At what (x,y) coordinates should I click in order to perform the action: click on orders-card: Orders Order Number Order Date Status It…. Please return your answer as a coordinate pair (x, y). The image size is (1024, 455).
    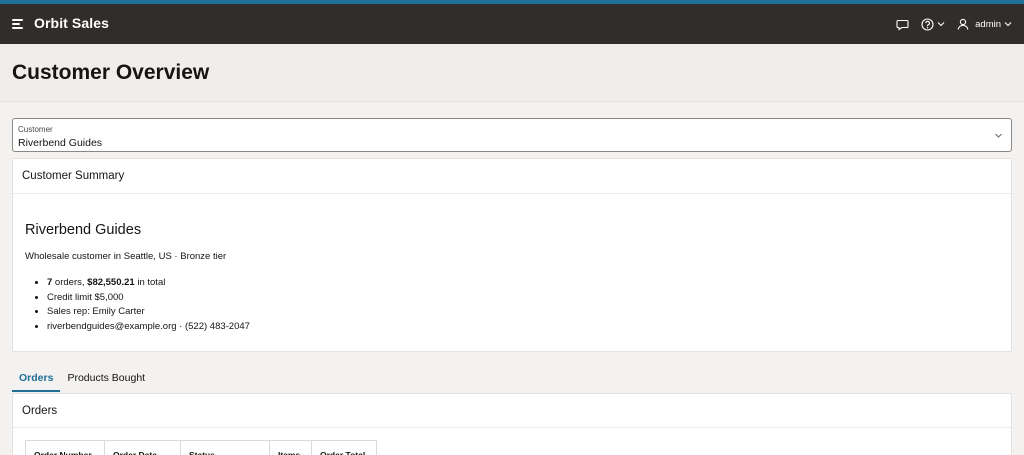
    Looking at the image, I should click on (512, 424).